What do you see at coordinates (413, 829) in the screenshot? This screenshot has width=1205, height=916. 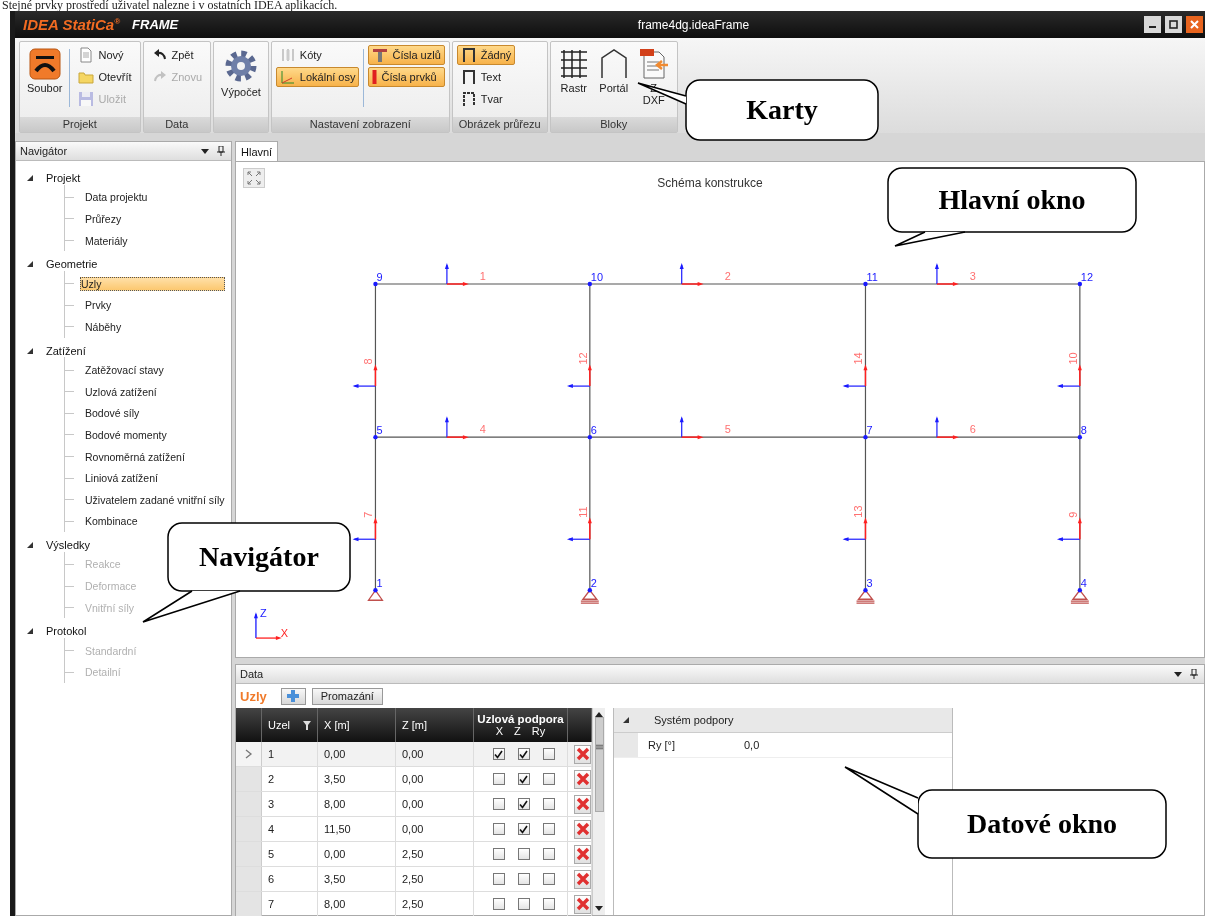 I see `table-cell: 0,00` at bounding box center [413, 829].